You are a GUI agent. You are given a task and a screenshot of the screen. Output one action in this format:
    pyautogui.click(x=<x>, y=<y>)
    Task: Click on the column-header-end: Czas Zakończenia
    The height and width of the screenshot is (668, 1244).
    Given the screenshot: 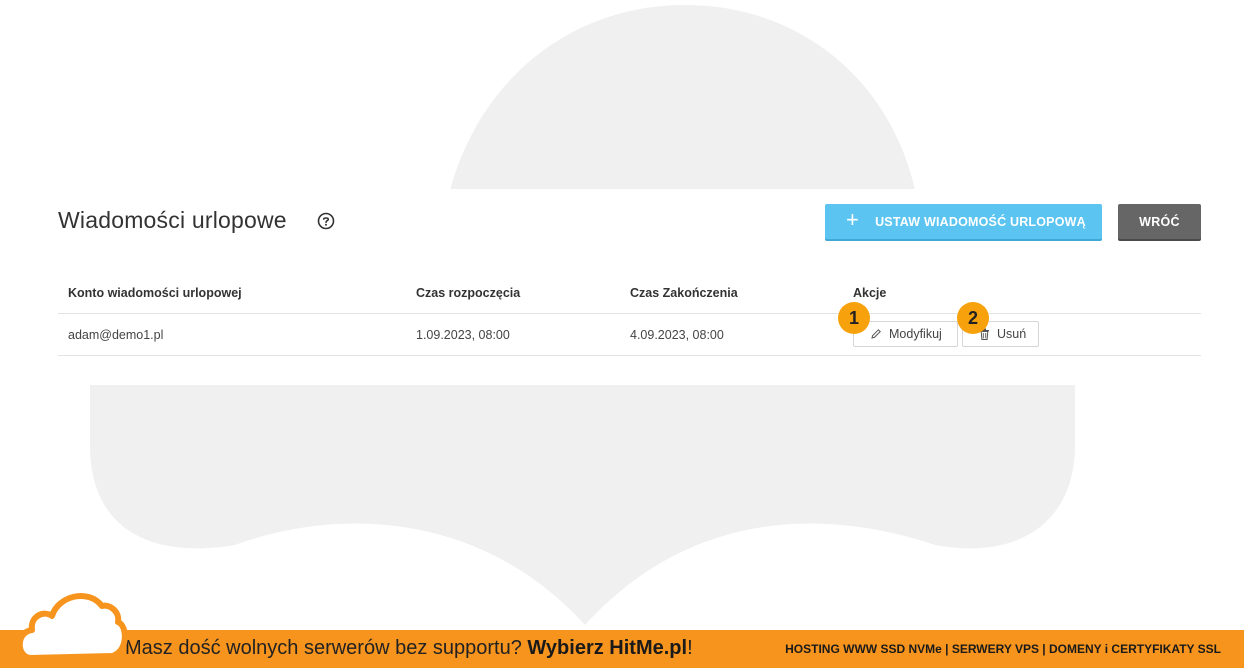 What is the action you would take?
    pyautogui.click(x=684, y=293)
    